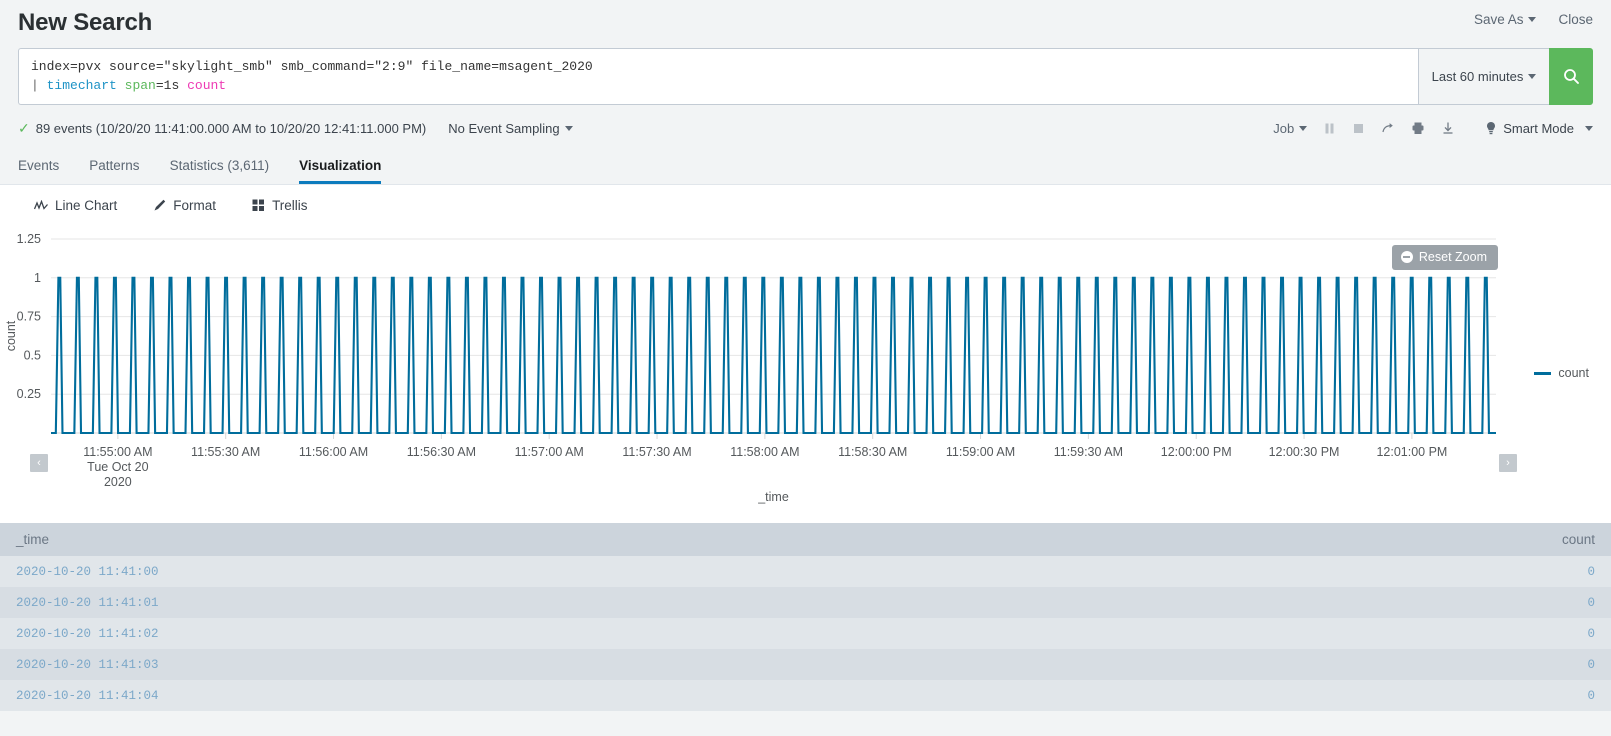 This screenshot has height=736, width=1611. Describe the element at coordinates (39, 463) in the screenshot. I see `chart-pan-left-button: ‹` at that location.